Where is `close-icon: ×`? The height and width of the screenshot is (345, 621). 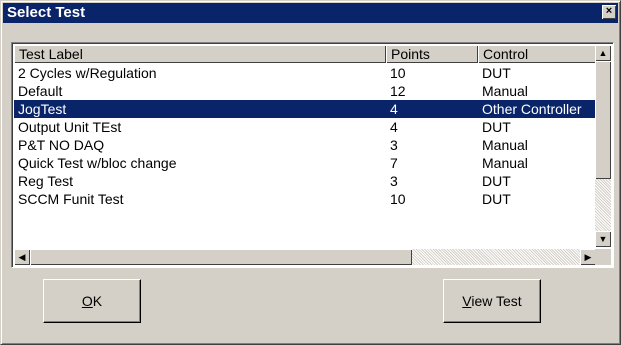 close-icon: × is located at coordinates (609, 12).